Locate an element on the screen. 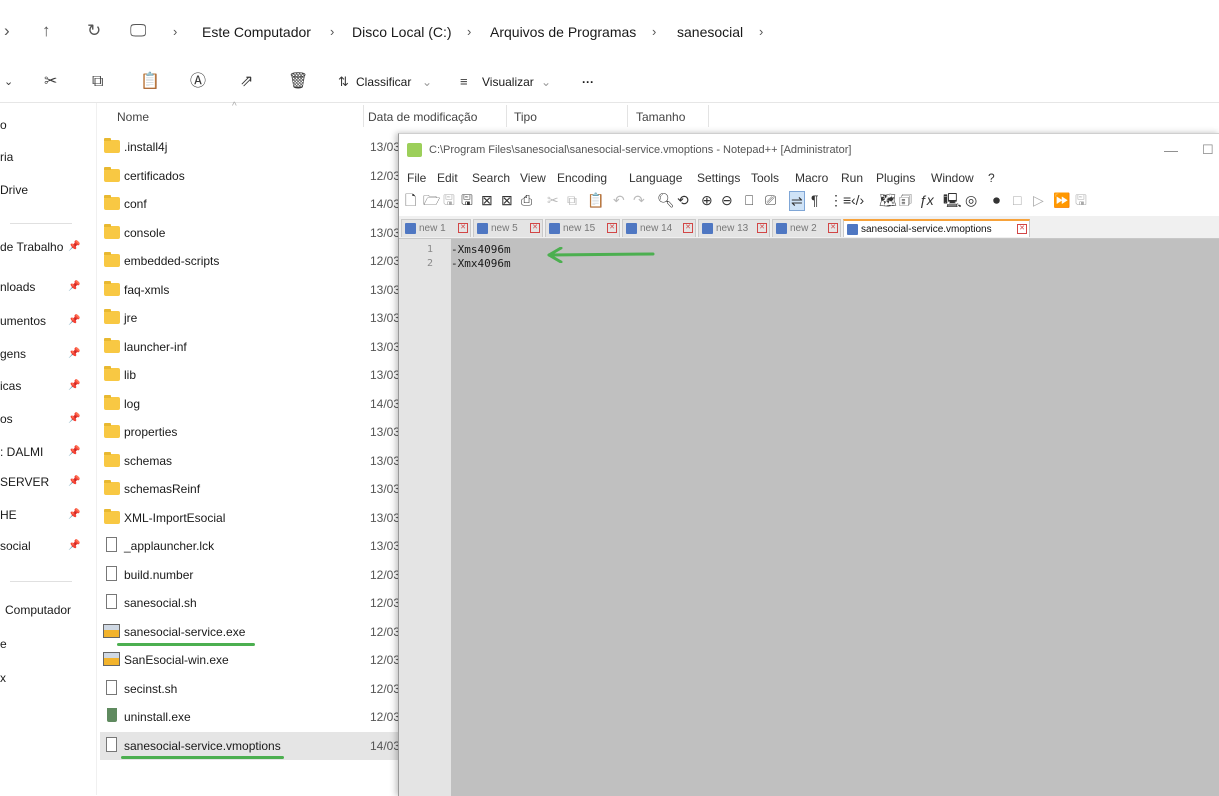  redo-icon: ↷ is located at coordinates (639, 200).